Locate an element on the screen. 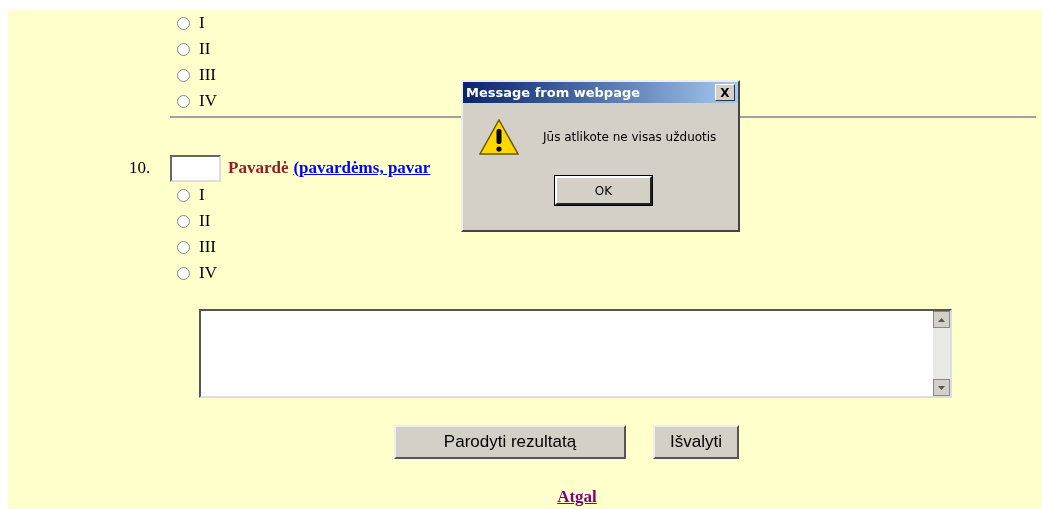 The image size is (1042, 509). close-button: X is located at coordinates (725, 92).